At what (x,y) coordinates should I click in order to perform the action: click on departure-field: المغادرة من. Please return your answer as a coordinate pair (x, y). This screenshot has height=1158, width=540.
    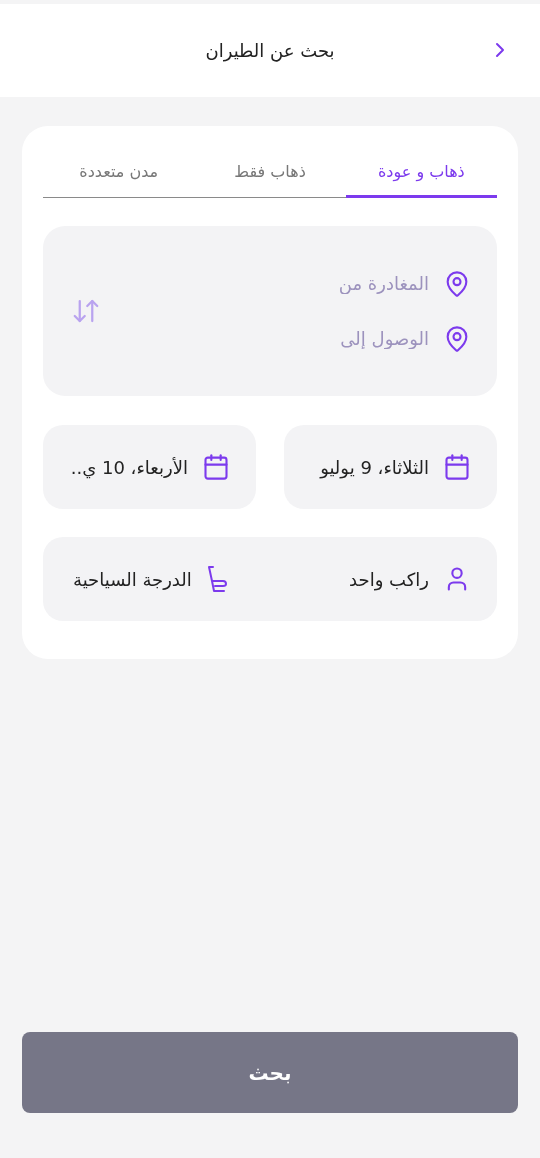
    Looking at the image, I should click on (271, 283).